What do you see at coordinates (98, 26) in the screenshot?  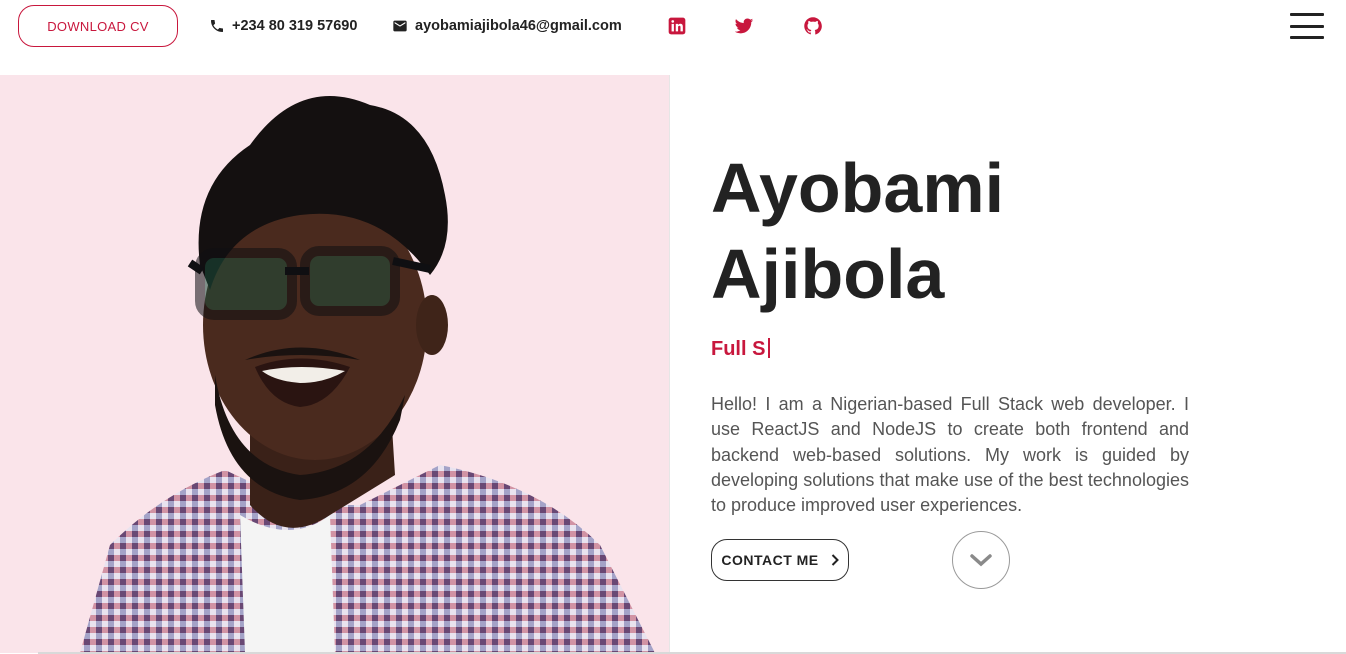 I see `download-cv-button: DOWNLOAD CV` at bounding box center [98, 26].